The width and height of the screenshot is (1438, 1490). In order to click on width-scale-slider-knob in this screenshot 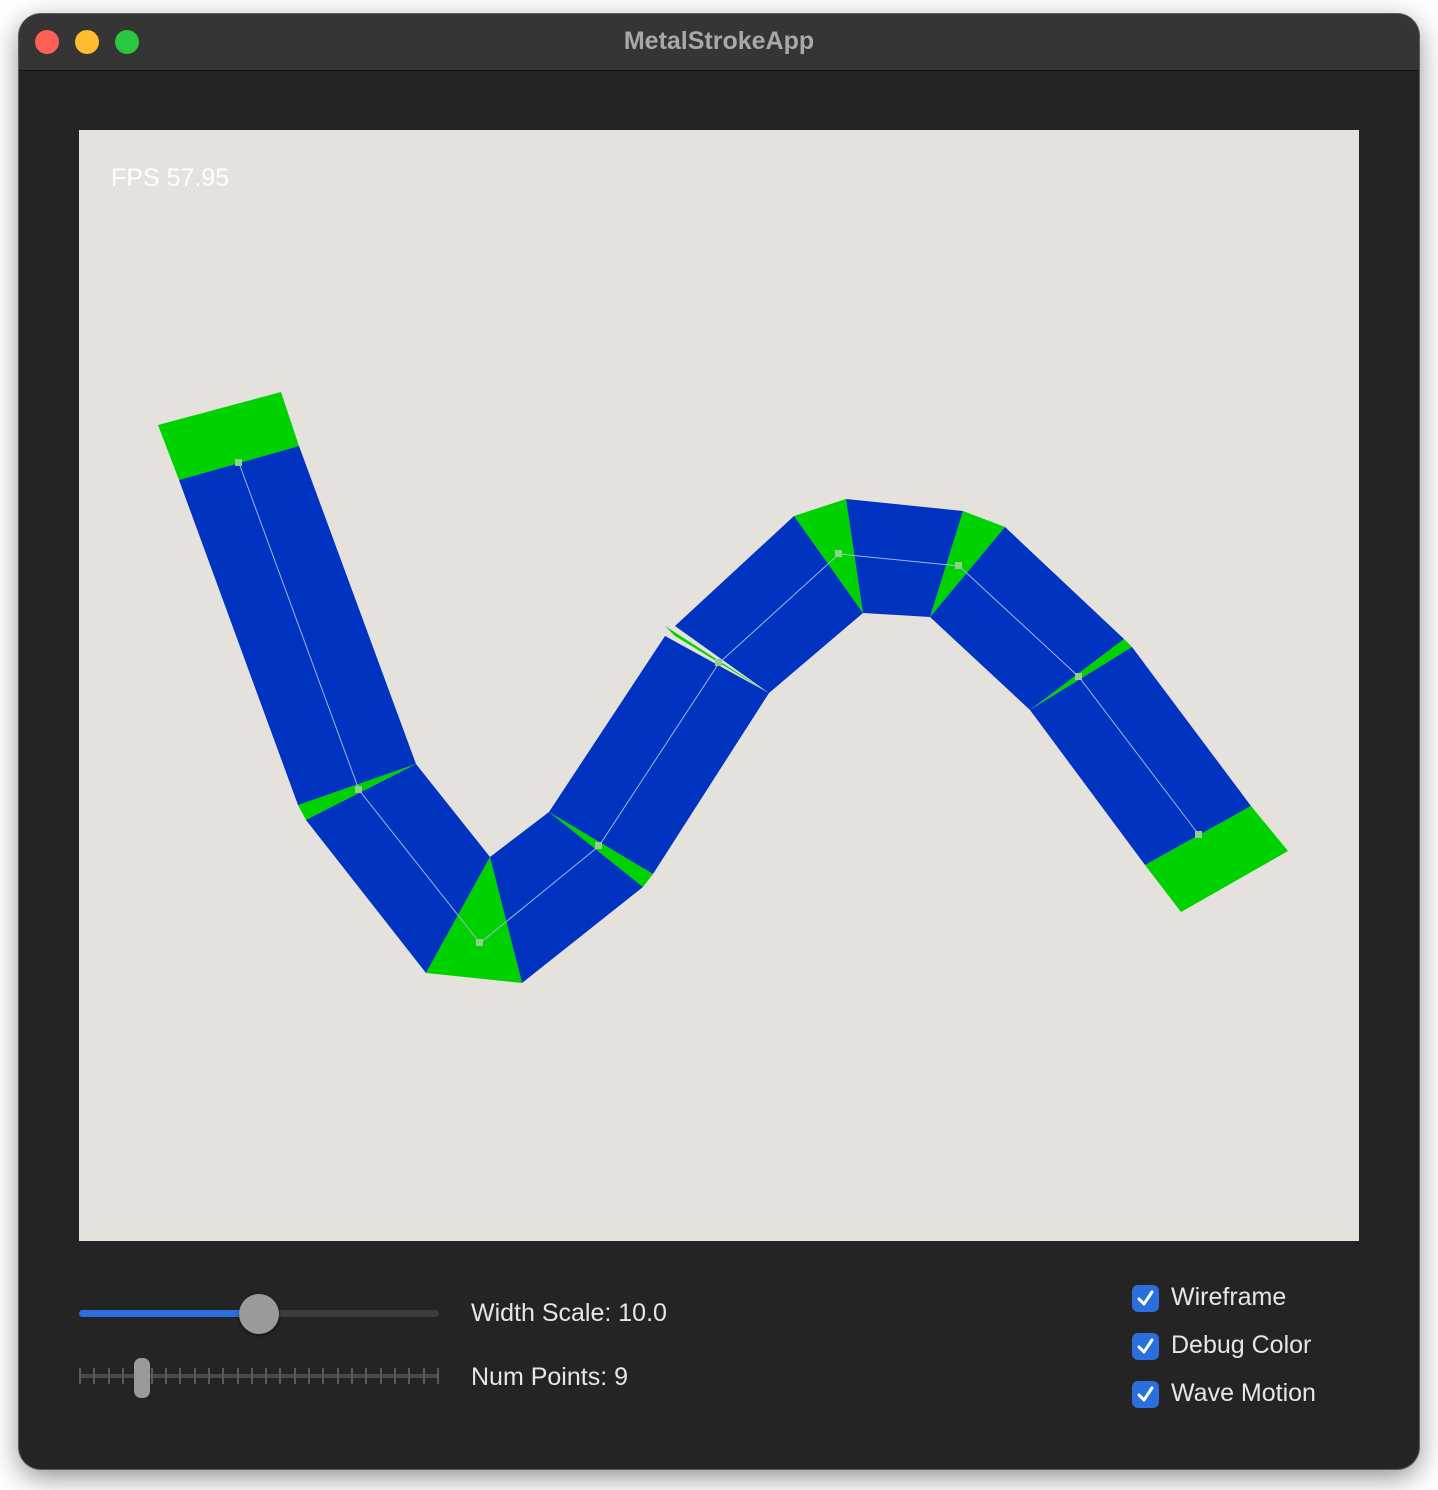, I will do `click(259, 1314)`.